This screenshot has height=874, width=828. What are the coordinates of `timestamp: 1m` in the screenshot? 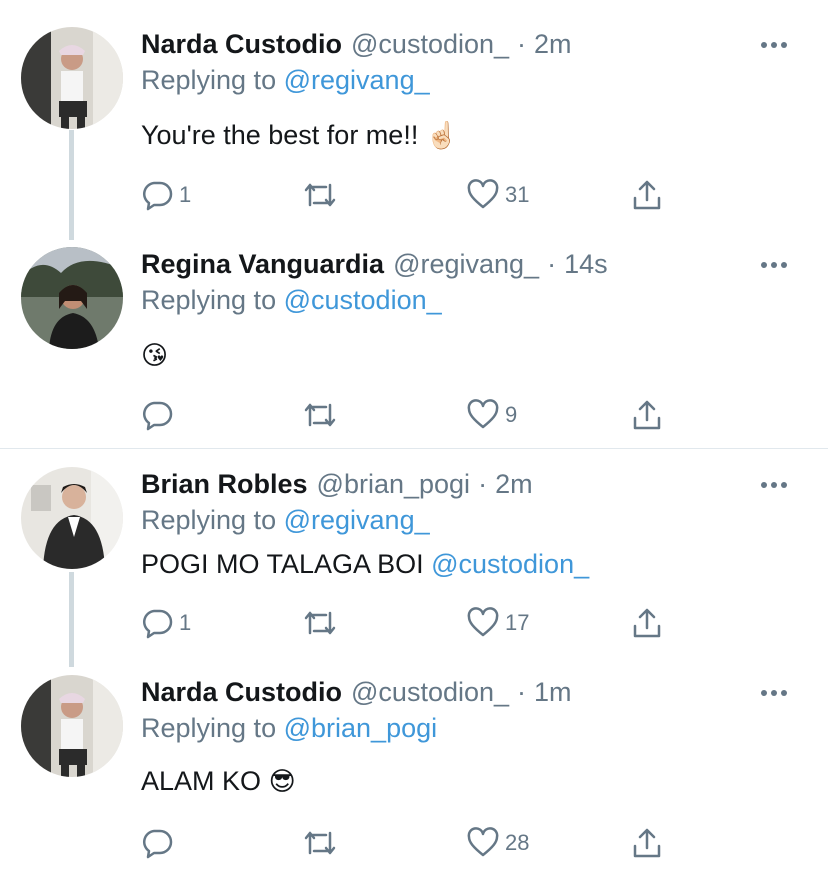 It's located at (553, 692).